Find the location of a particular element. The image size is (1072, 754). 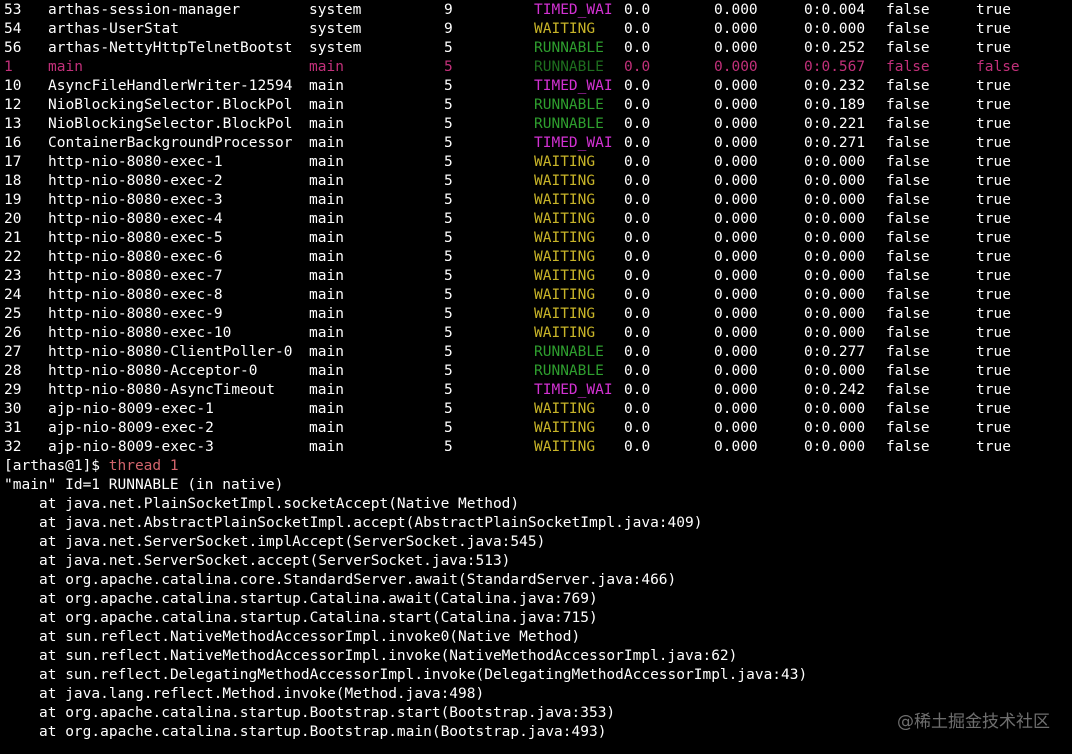

thread-name: http-nio-8080-exec-7 is located at coordinates (135, 276).